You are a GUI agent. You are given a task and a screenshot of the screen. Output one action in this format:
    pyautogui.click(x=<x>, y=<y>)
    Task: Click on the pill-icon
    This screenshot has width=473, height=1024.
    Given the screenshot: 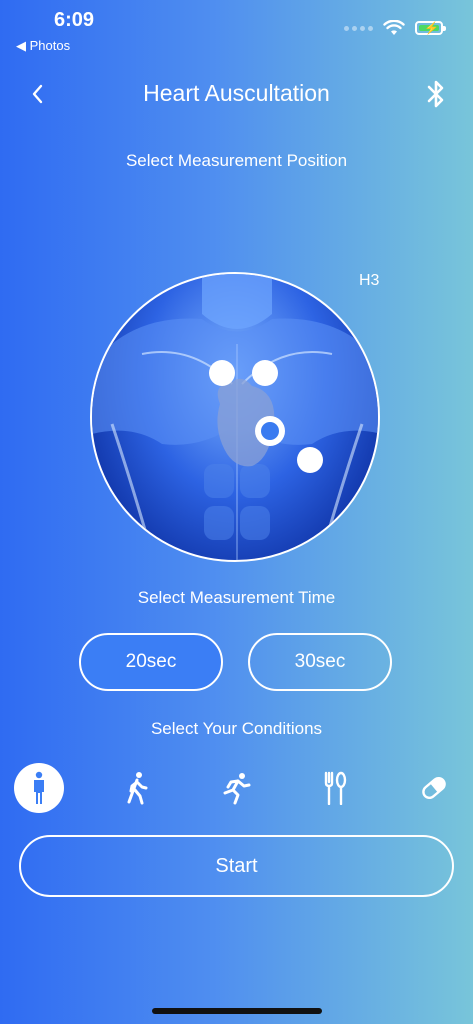 What is the action you would take?
    pyautogui.click(x=434, y=788)
    